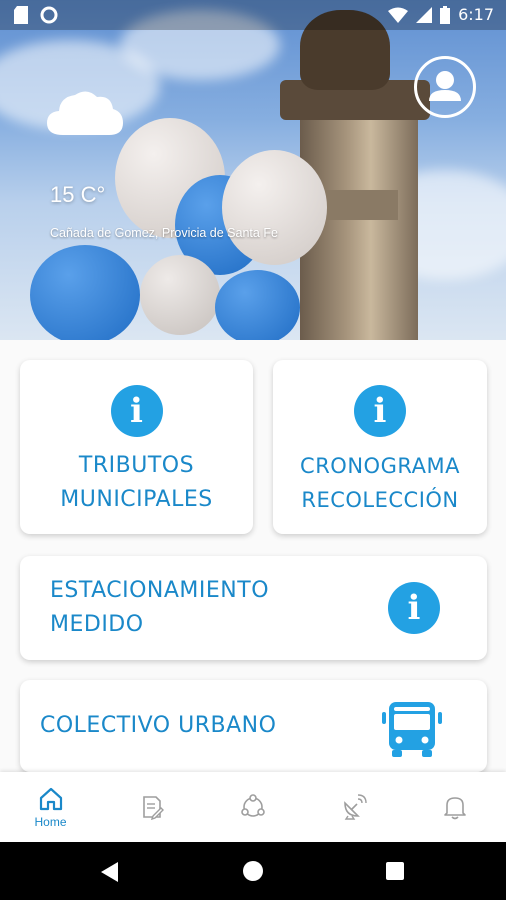 This screenshot has height=900, width=506. What do you see at coordinates (380, 447) in the screenshot?
I see `cronograma-recoleccion-card: i CRONOGRAMA RECOLECCIÓN` at bounding box center [380, 447].